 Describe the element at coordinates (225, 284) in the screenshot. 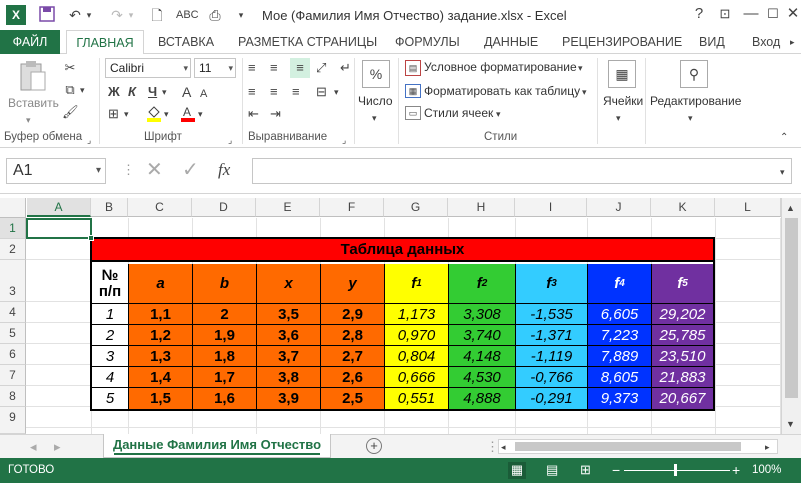

I see `header-b: b` at that location.